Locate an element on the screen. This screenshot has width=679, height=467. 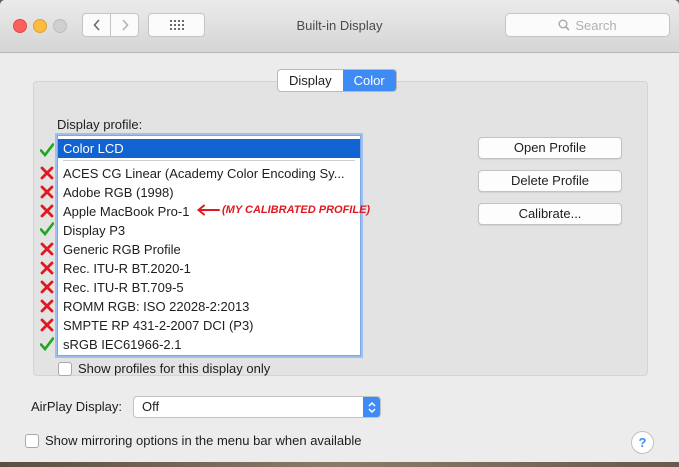
profile-row: Generic RGB Profile is located at coordinates (209, 249).